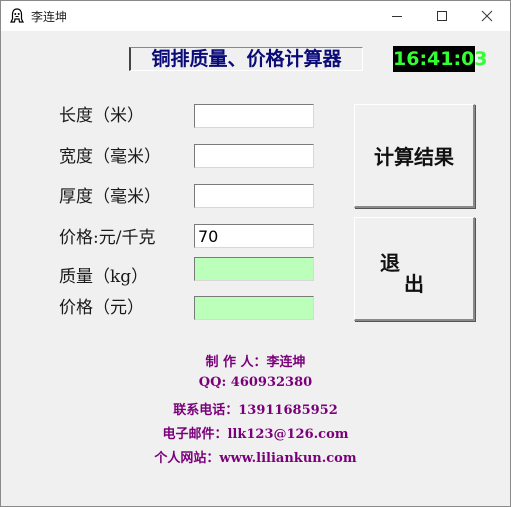 Image resolution: width=511 pixels, height=507 pixels. I want to click on app-heading: 铜排质量、价格计算器, so click(246, 59).